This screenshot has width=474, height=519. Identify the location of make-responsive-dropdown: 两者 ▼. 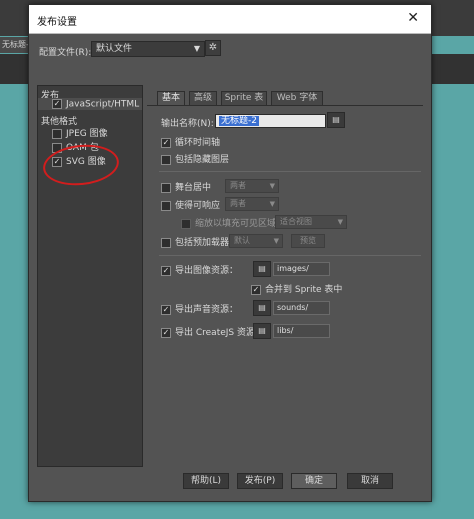
(252, 204).